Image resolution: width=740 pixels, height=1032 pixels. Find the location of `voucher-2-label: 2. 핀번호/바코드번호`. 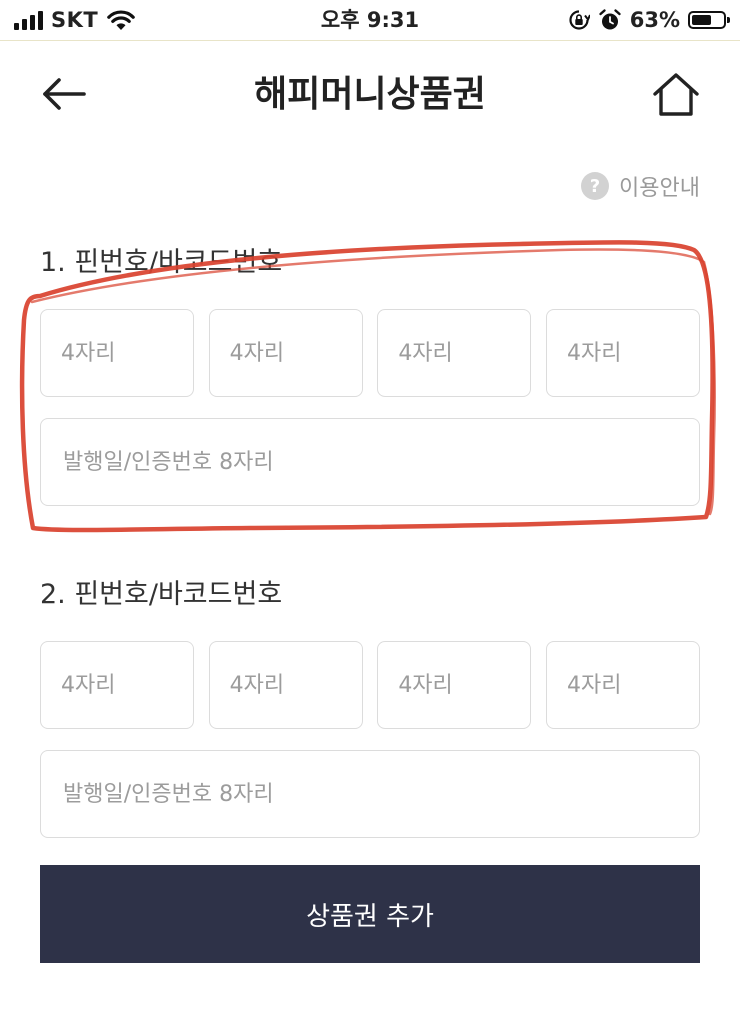

voucher-2-label: 2. 핀번호/바코드번호 is located at coordinates (161, 594).